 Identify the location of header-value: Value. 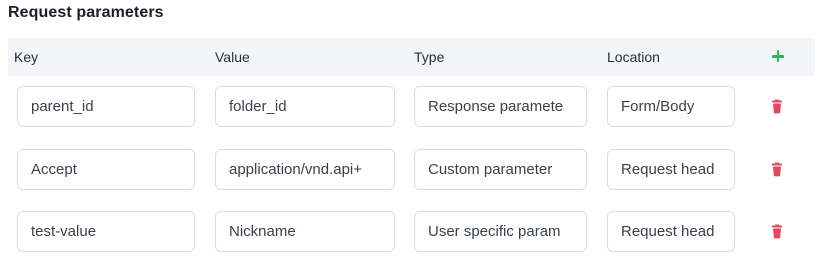
(232, 57).